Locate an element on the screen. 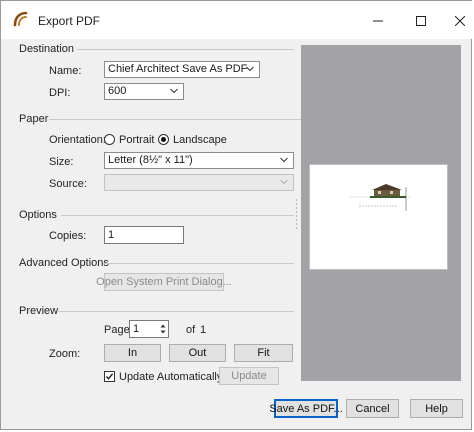  title-bar: Export PDF is located at coordinates (237, 20).